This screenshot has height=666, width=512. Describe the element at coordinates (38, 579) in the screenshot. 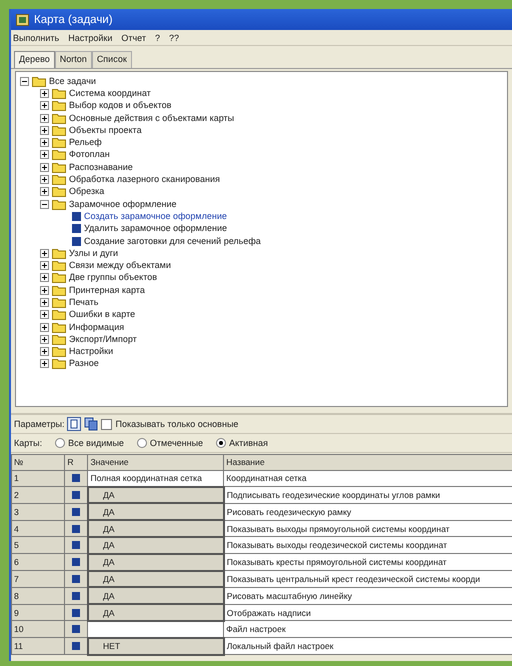

I see `table-cell: 7` at that location.